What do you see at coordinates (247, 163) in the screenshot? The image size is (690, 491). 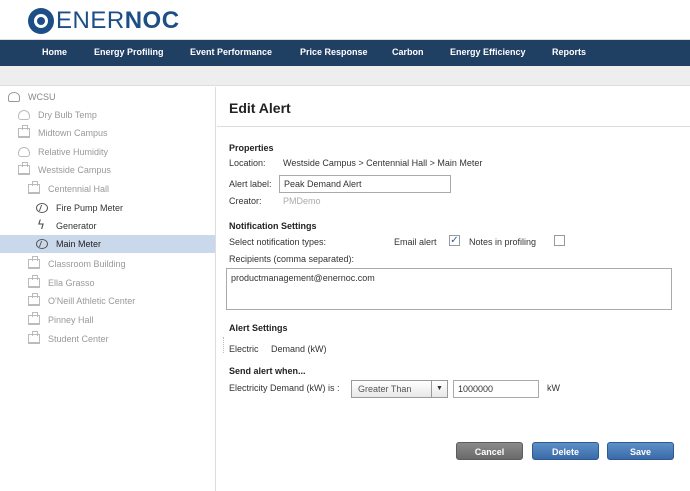 I see `location-label: Location:` at bounding box center [247, 163].